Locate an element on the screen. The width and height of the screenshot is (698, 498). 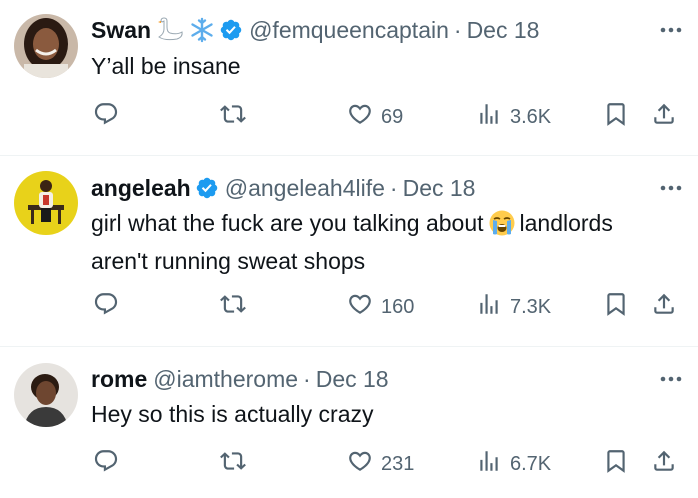
handle: @angeleah4life is located at coordinates (305, 188).